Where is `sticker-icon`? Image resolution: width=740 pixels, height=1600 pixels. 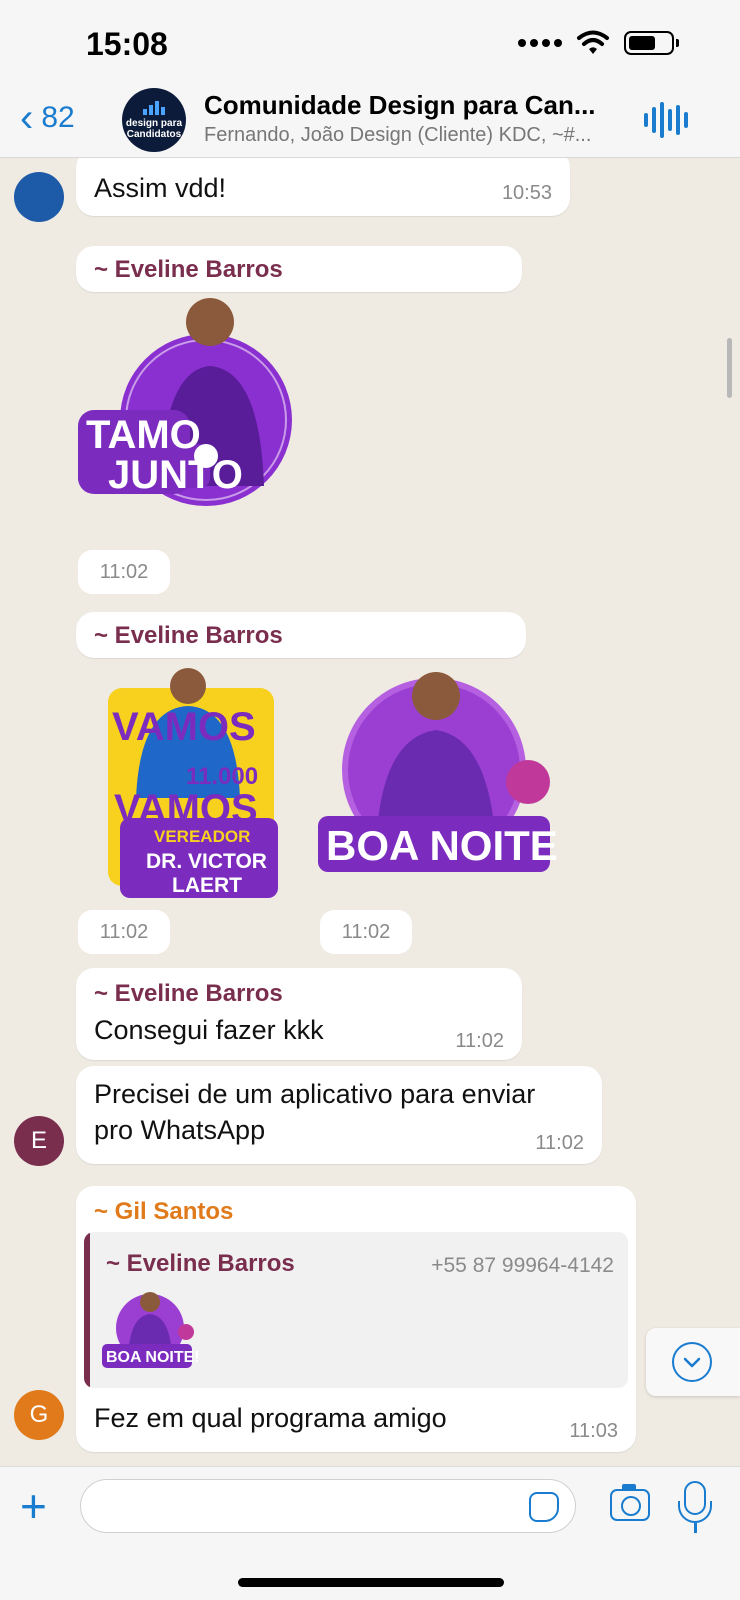
sticker-icon is located at coordinates (544, 1507).